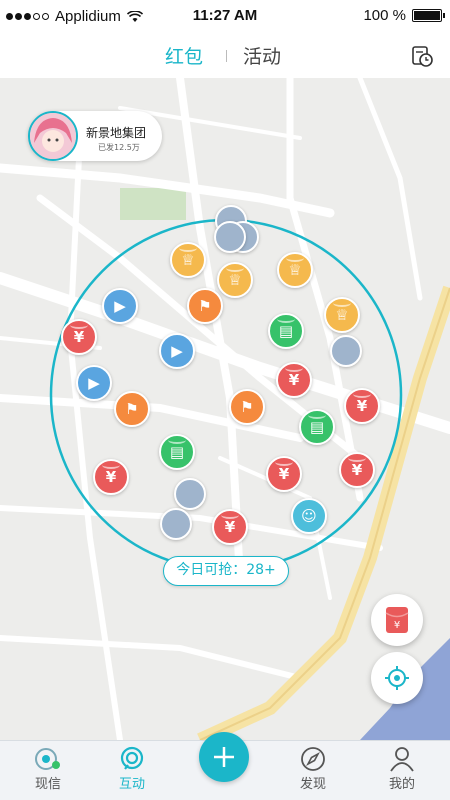 The height and width of the screenshot is (800, 450). I want to click on tab-divider, so click(226, 56).